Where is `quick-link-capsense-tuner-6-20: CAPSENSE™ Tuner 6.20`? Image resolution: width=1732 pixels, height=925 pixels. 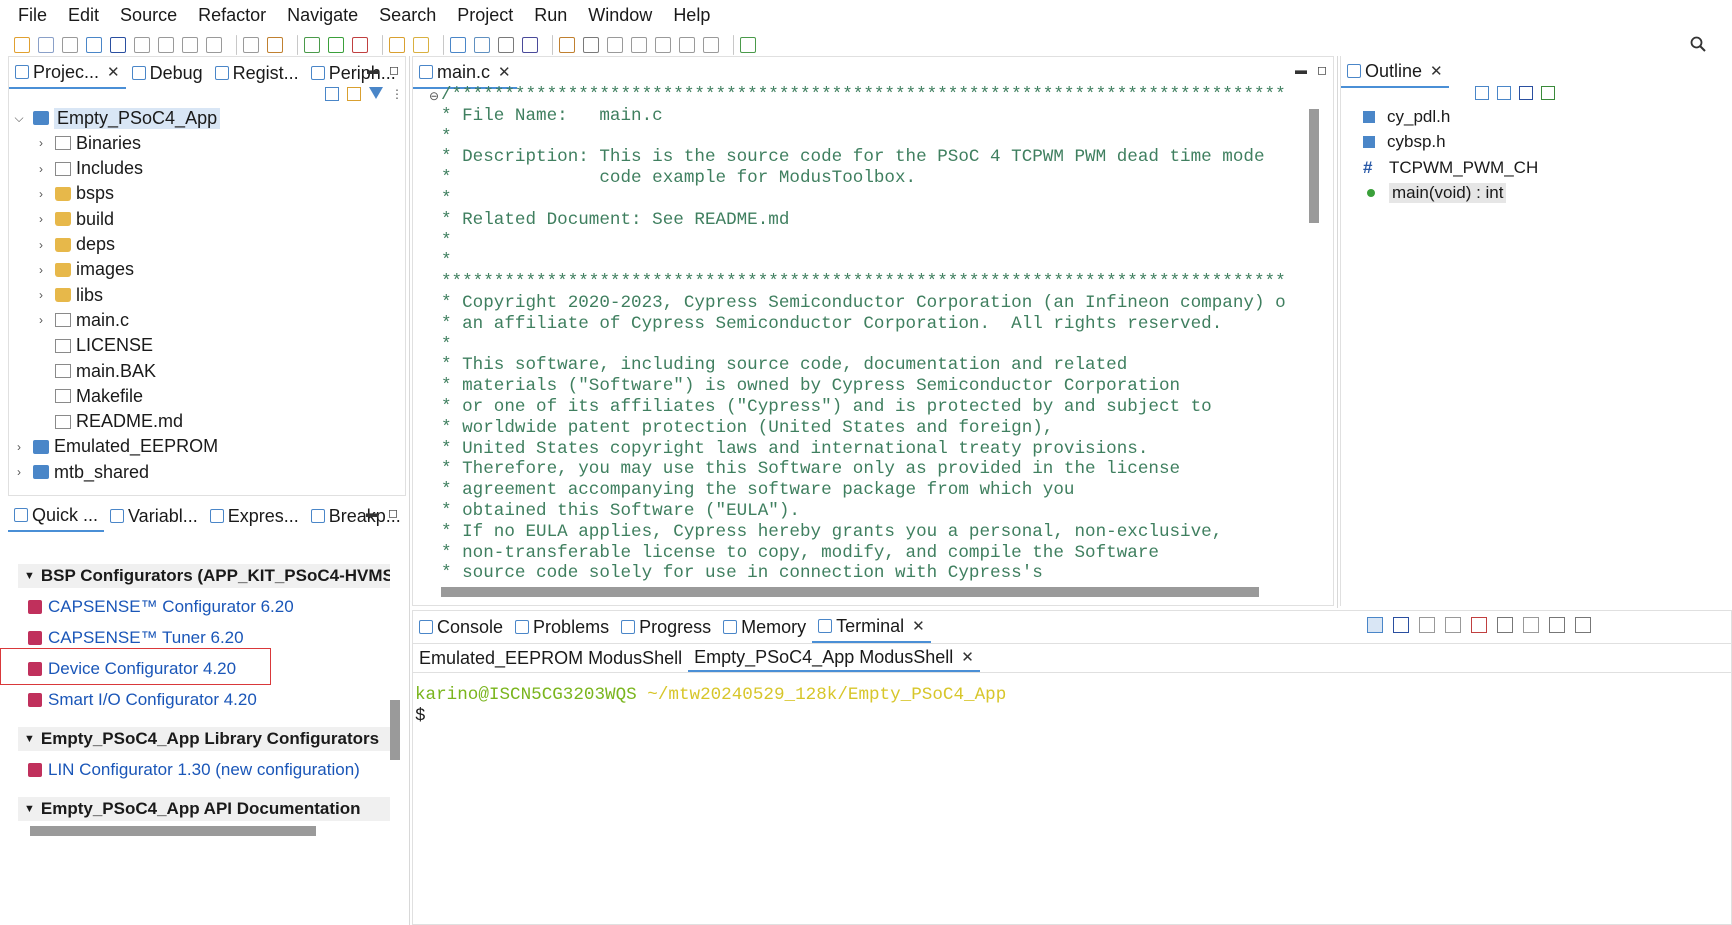
quick-link-capsense-tuner-6-20: CAPSENSE™ Tuner 6.20 is located at coordinates (136, 638).